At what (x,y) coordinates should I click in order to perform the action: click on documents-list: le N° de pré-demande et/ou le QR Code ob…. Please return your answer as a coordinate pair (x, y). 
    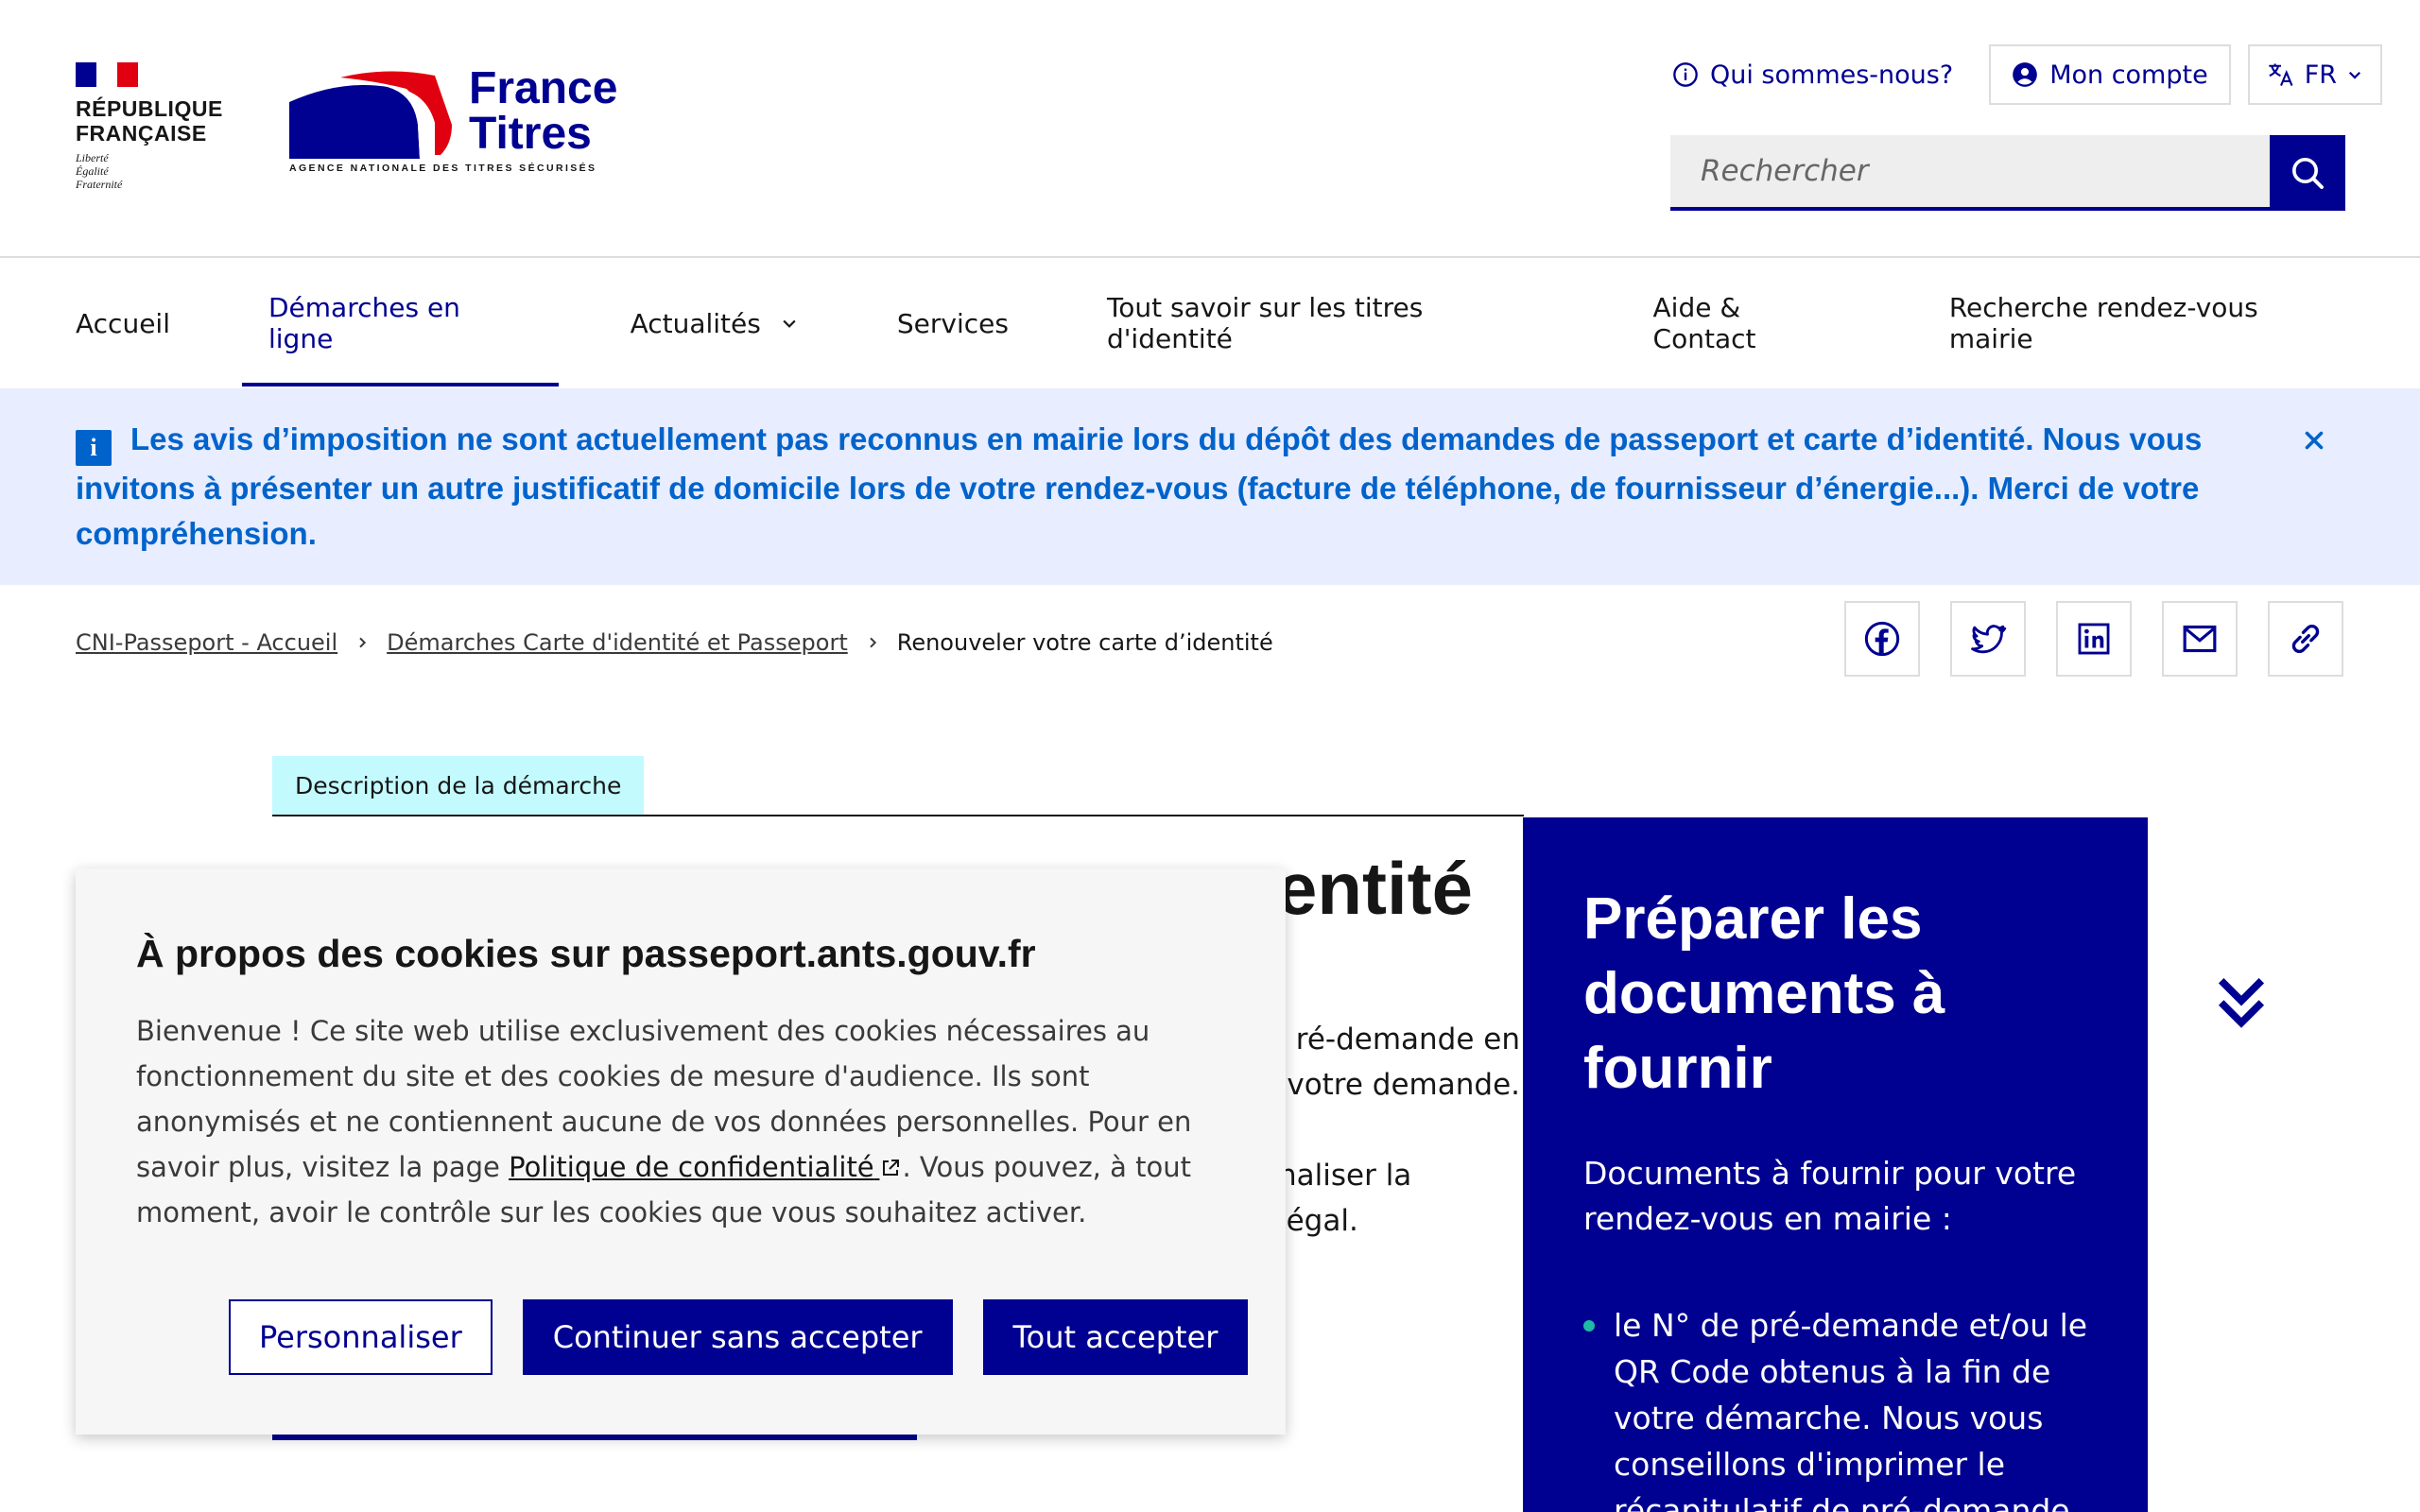
    Looking at the image, I should click on (1837, 1407).